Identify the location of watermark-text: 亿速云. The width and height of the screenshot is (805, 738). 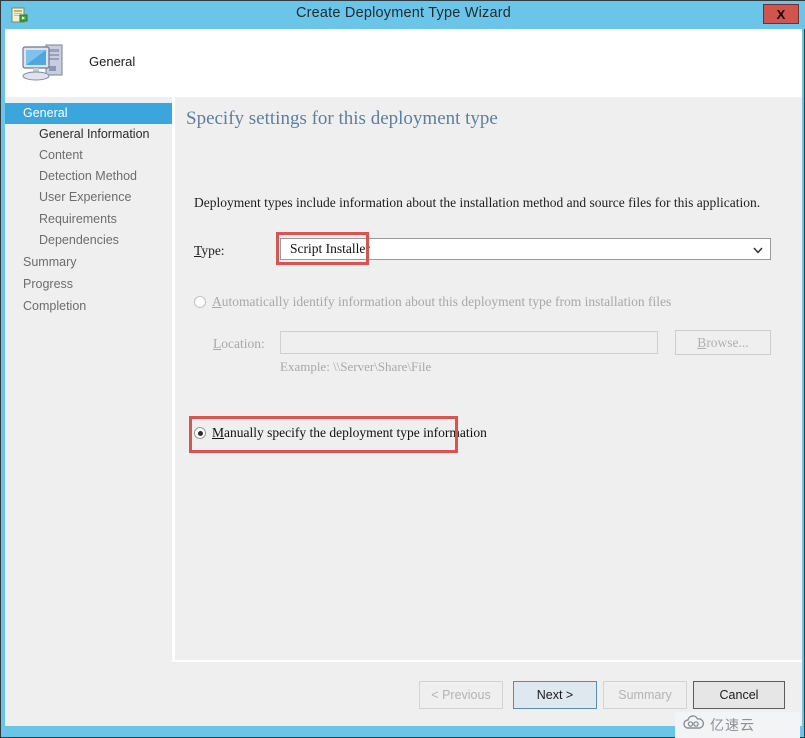
(732, 726).